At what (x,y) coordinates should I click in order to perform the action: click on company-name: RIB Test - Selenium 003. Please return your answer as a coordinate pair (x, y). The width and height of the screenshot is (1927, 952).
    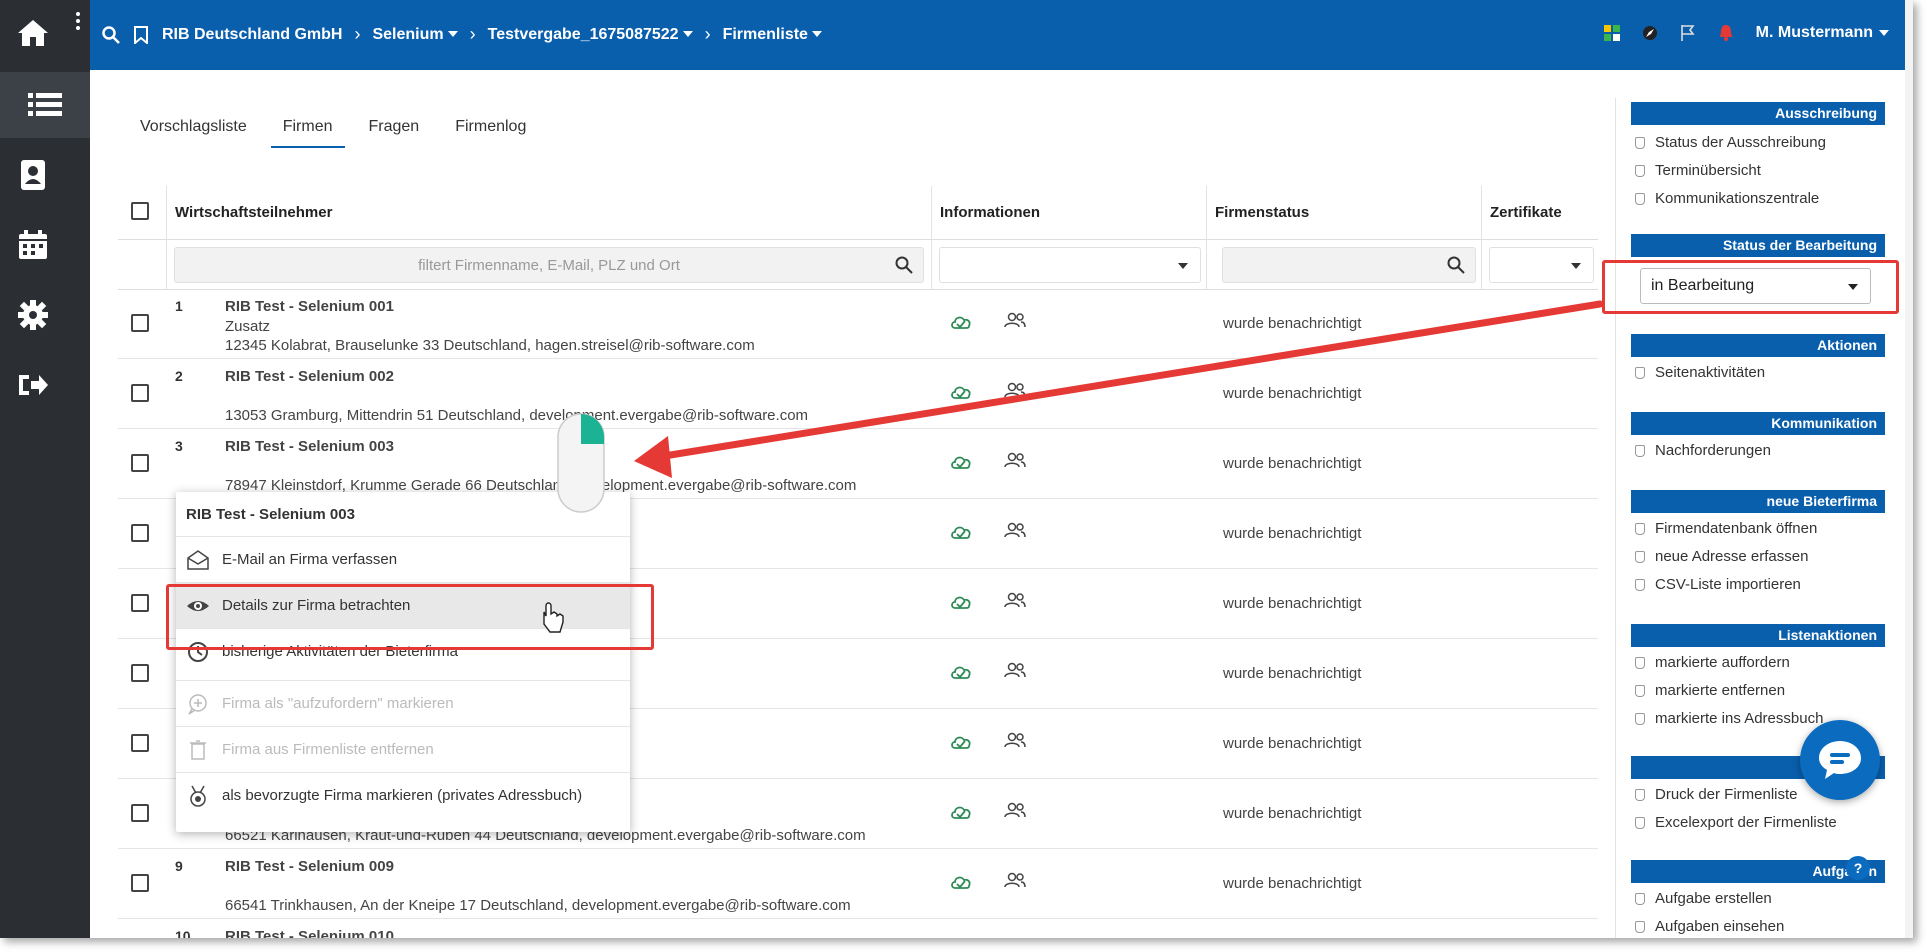
    Looking at the image, I should click on (309, 446).